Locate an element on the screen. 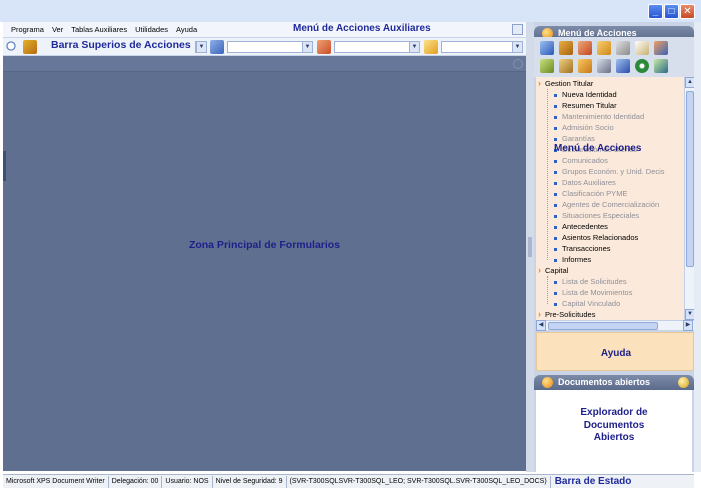  tree-item: Capital Vinculado is located at coordinates (587, 303).